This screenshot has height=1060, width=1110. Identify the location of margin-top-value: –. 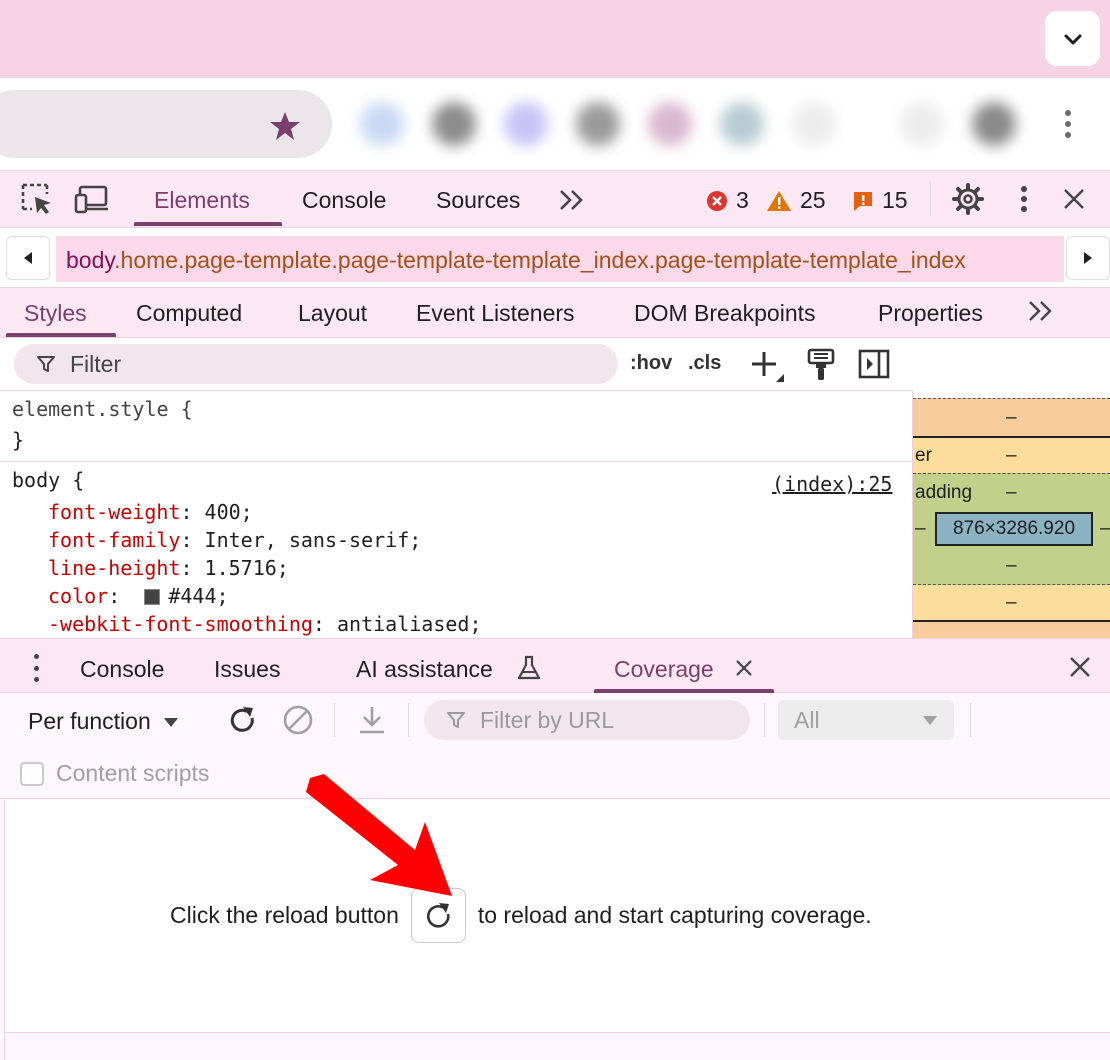
(1011, 418).